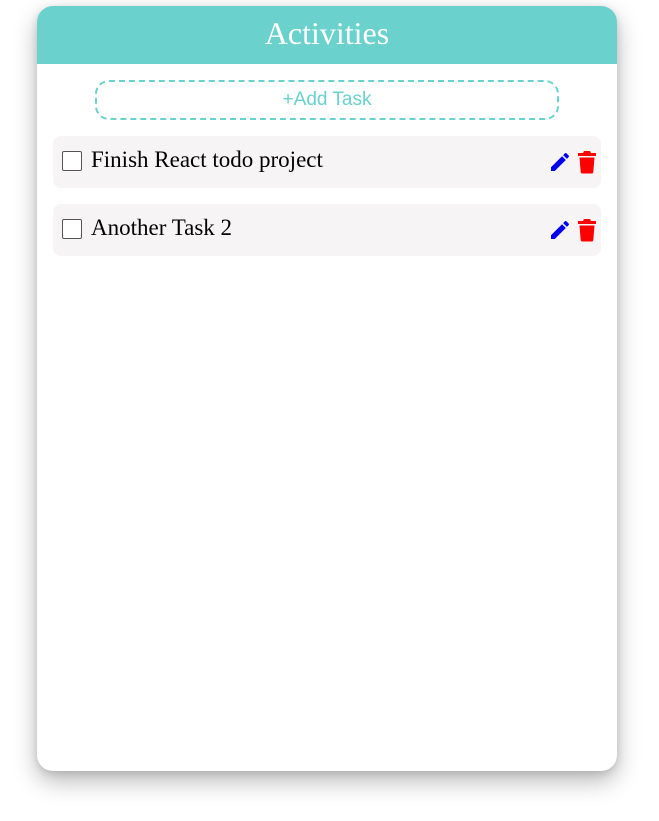 This screenshot has height=821, width=659. What do you see at coordinates (327, 230) in the screenshot?
I see `task-item: Another Task 2` at bounding box center [327, 230].